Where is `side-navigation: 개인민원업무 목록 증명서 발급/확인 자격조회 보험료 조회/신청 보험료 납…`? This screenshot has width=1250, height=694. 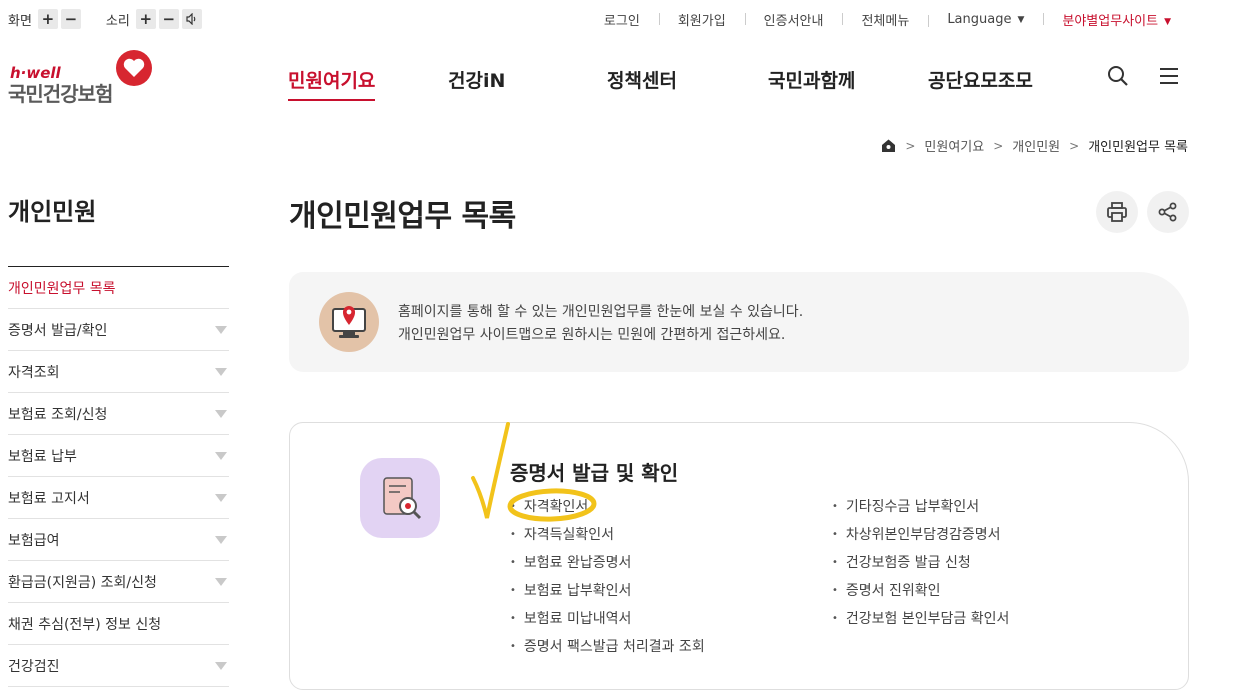 side-navigation: 개인민원업무 목록 증명서 발급/확인 자격조회 보험료 조회/신청 보험료 납… is located at coordinates (118, 476).